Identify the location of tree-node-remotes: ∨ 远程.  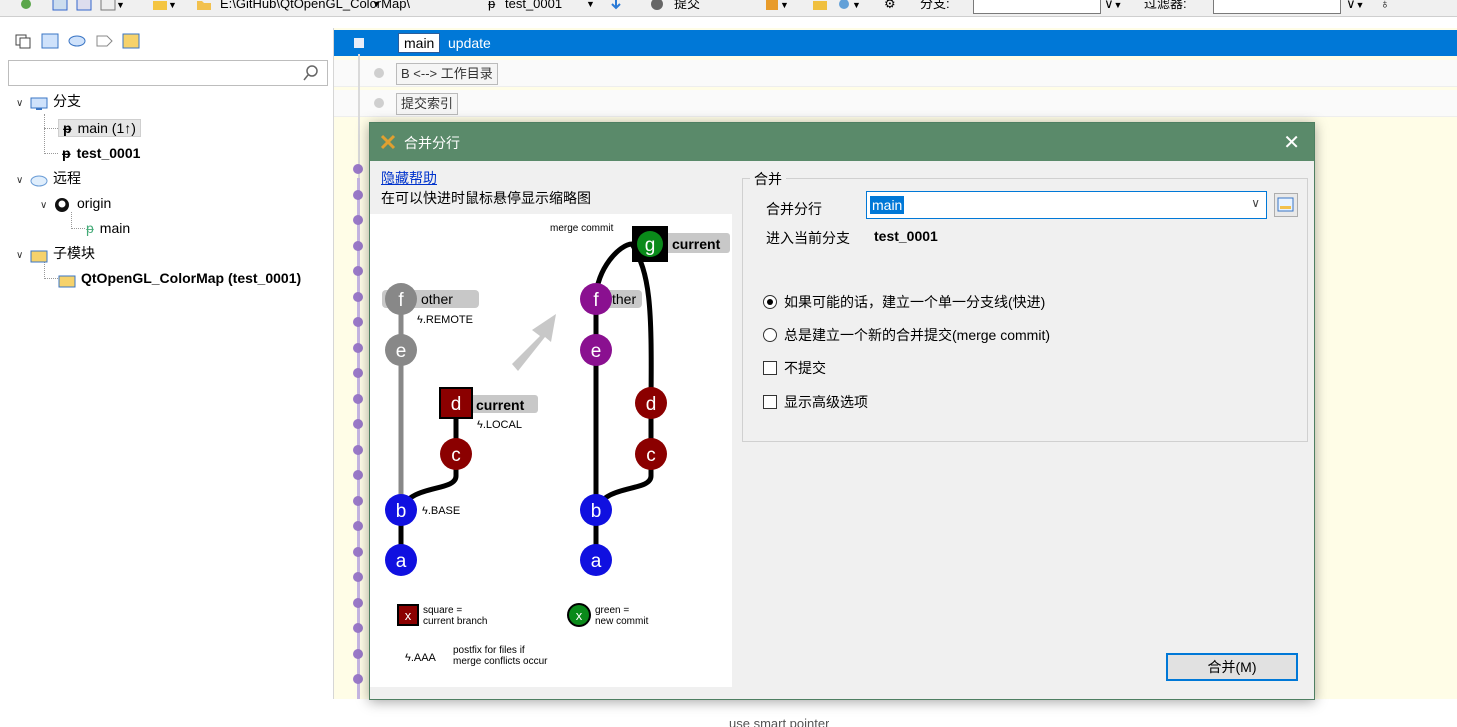
(48, 178).